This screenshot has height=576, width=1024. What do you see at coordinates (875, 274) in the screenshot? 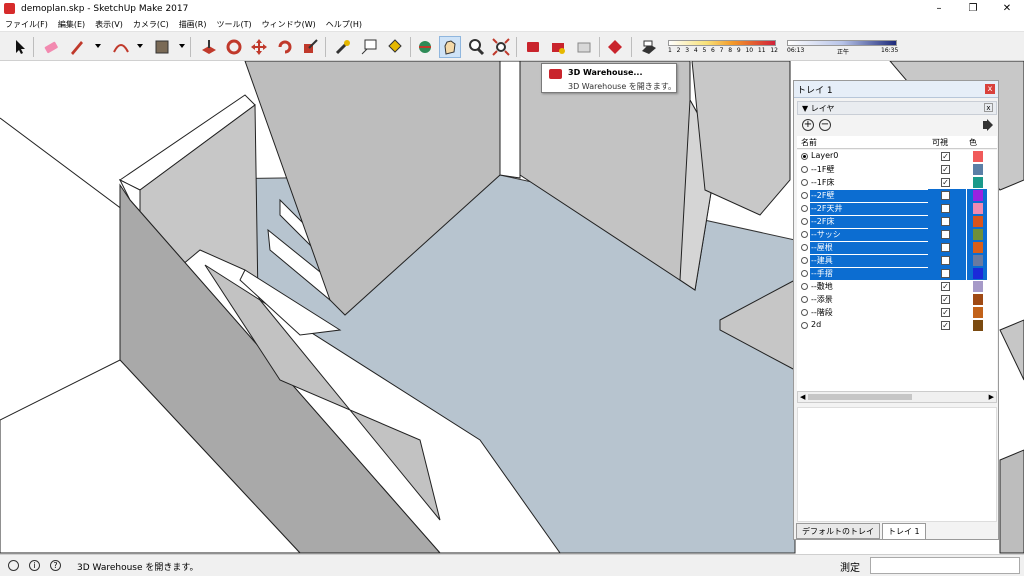
I see `layer-name: --手摺` at bounding box center [875, 274].